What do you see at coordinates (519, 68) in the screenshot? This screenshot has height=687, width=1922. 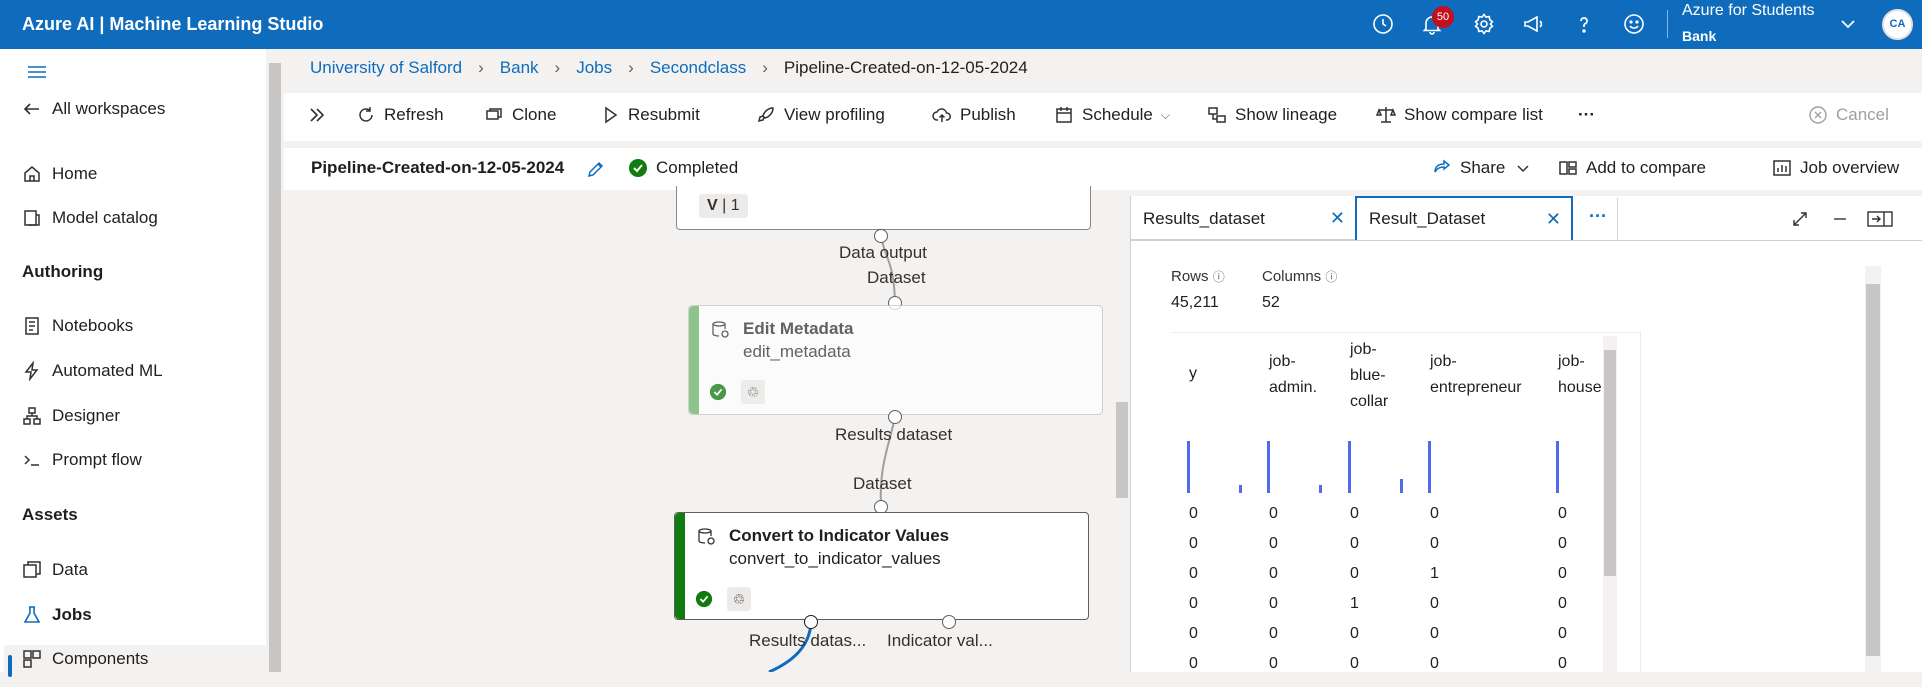 I see `breadcrumb-bank: Bank` at bounding box center [519, 68].